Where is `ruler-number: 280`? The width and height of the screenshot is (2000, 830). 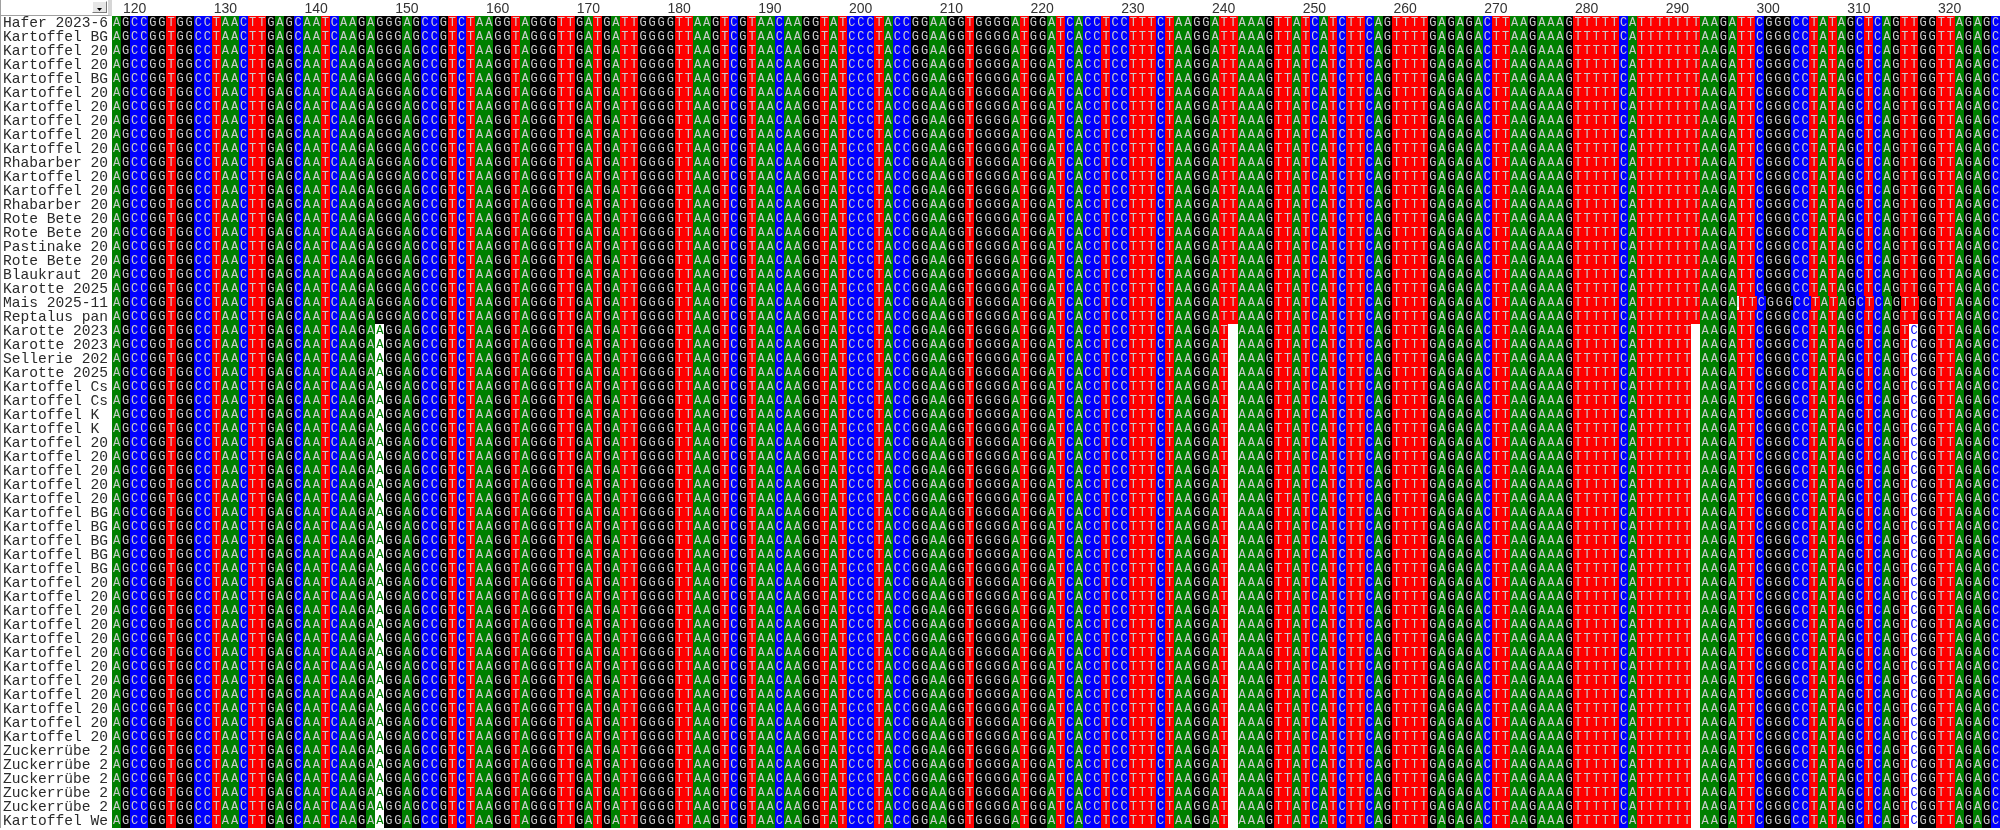
ruler-number: 280 is located at coordinates (1587, 8).